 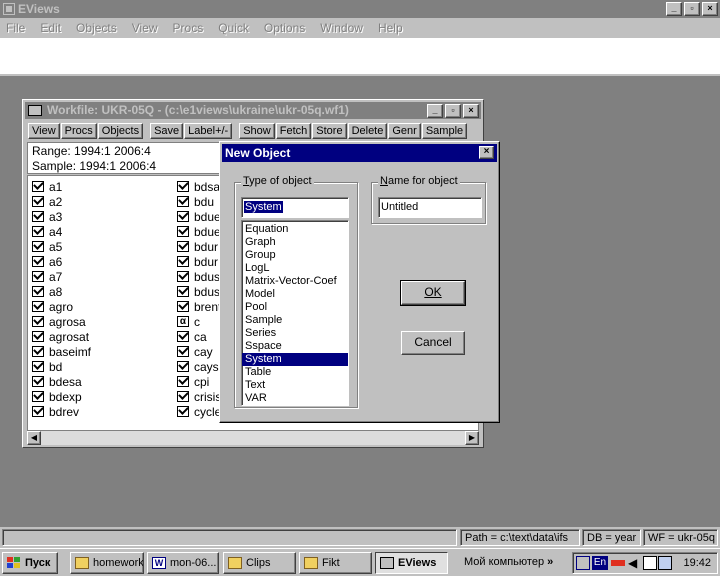 What do you see at coordinates (231, 28) in the screenshot?
I see `menu-quick: Quick` at bounding box center [231, 28].